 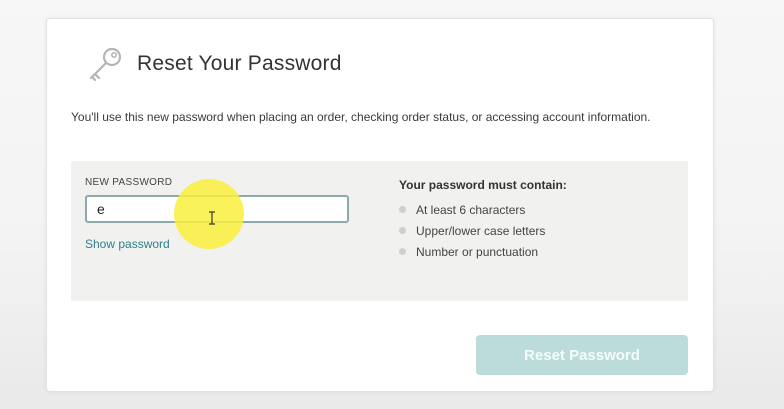 What do you see at coordinates (129, 182) in the screenshot?
I see `new-password-label: NEW PASSWORD` at bounding box center [129, 182].